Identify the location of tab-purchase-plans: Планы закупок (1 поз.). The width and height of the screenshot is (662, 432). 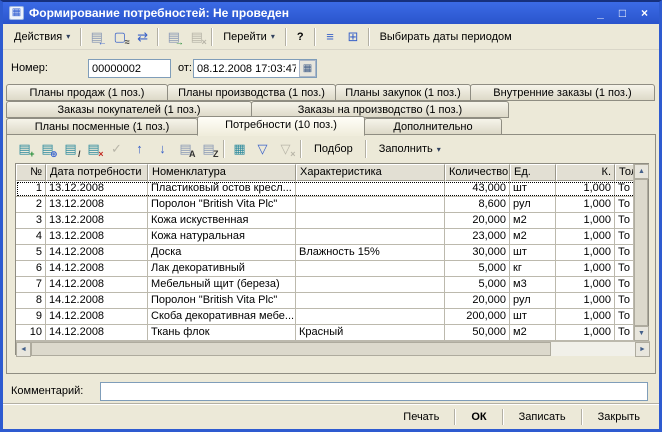
(403, 92).